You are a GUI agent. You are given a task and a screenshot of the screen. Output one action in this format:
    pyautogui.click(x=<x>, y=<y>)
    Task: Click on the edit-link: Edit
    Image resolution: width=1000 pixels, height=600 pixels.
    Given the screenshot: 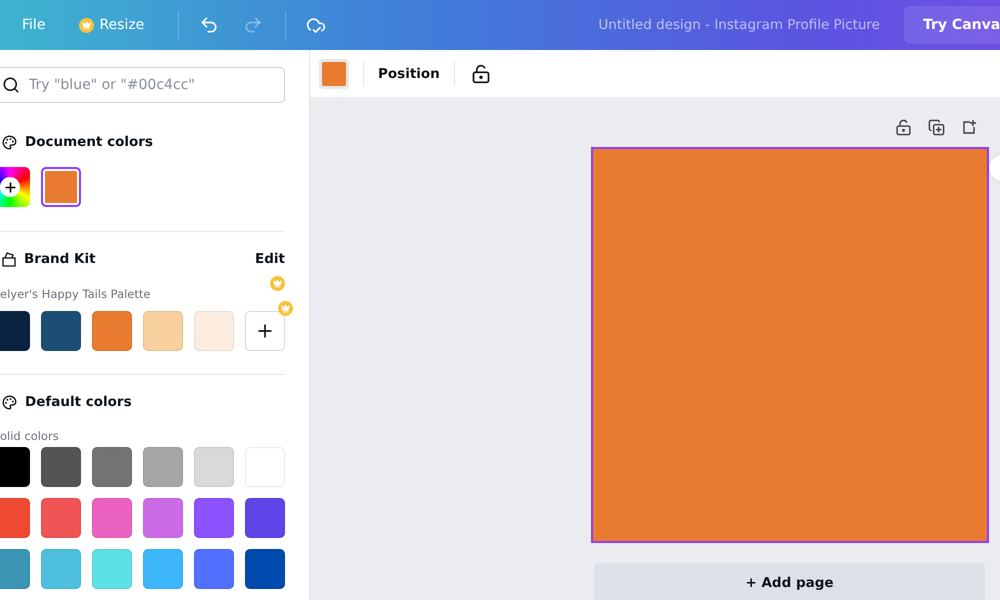 What is the action you would take?
    pyautogui.click(x=270, y=259)
    